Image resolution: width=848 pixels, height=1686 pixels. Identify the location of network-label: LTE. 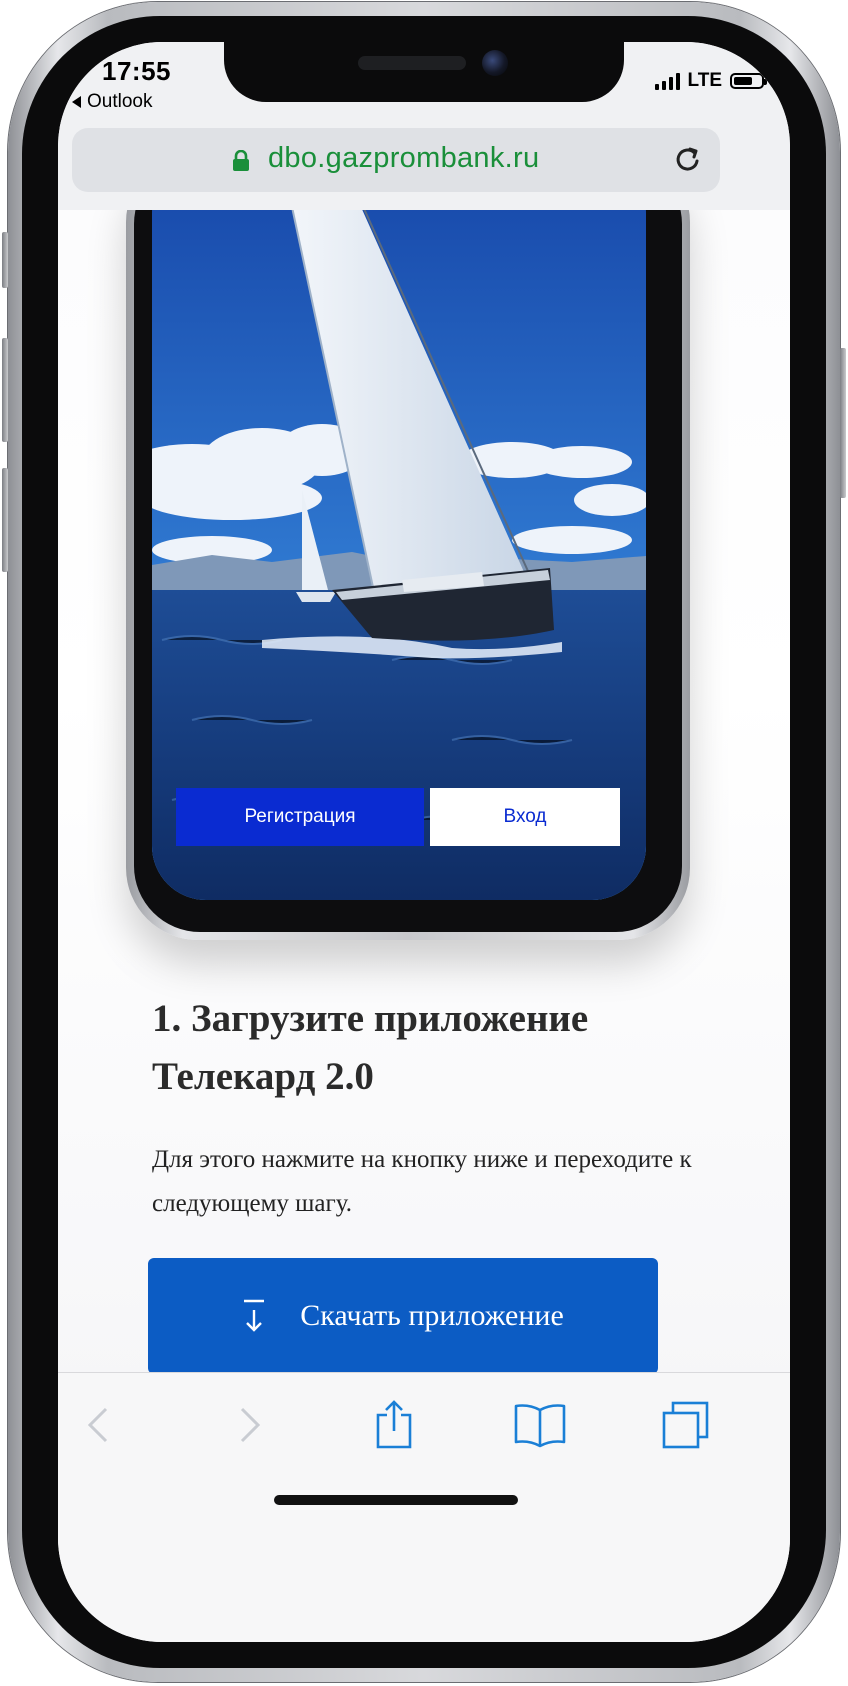
(704, 80).